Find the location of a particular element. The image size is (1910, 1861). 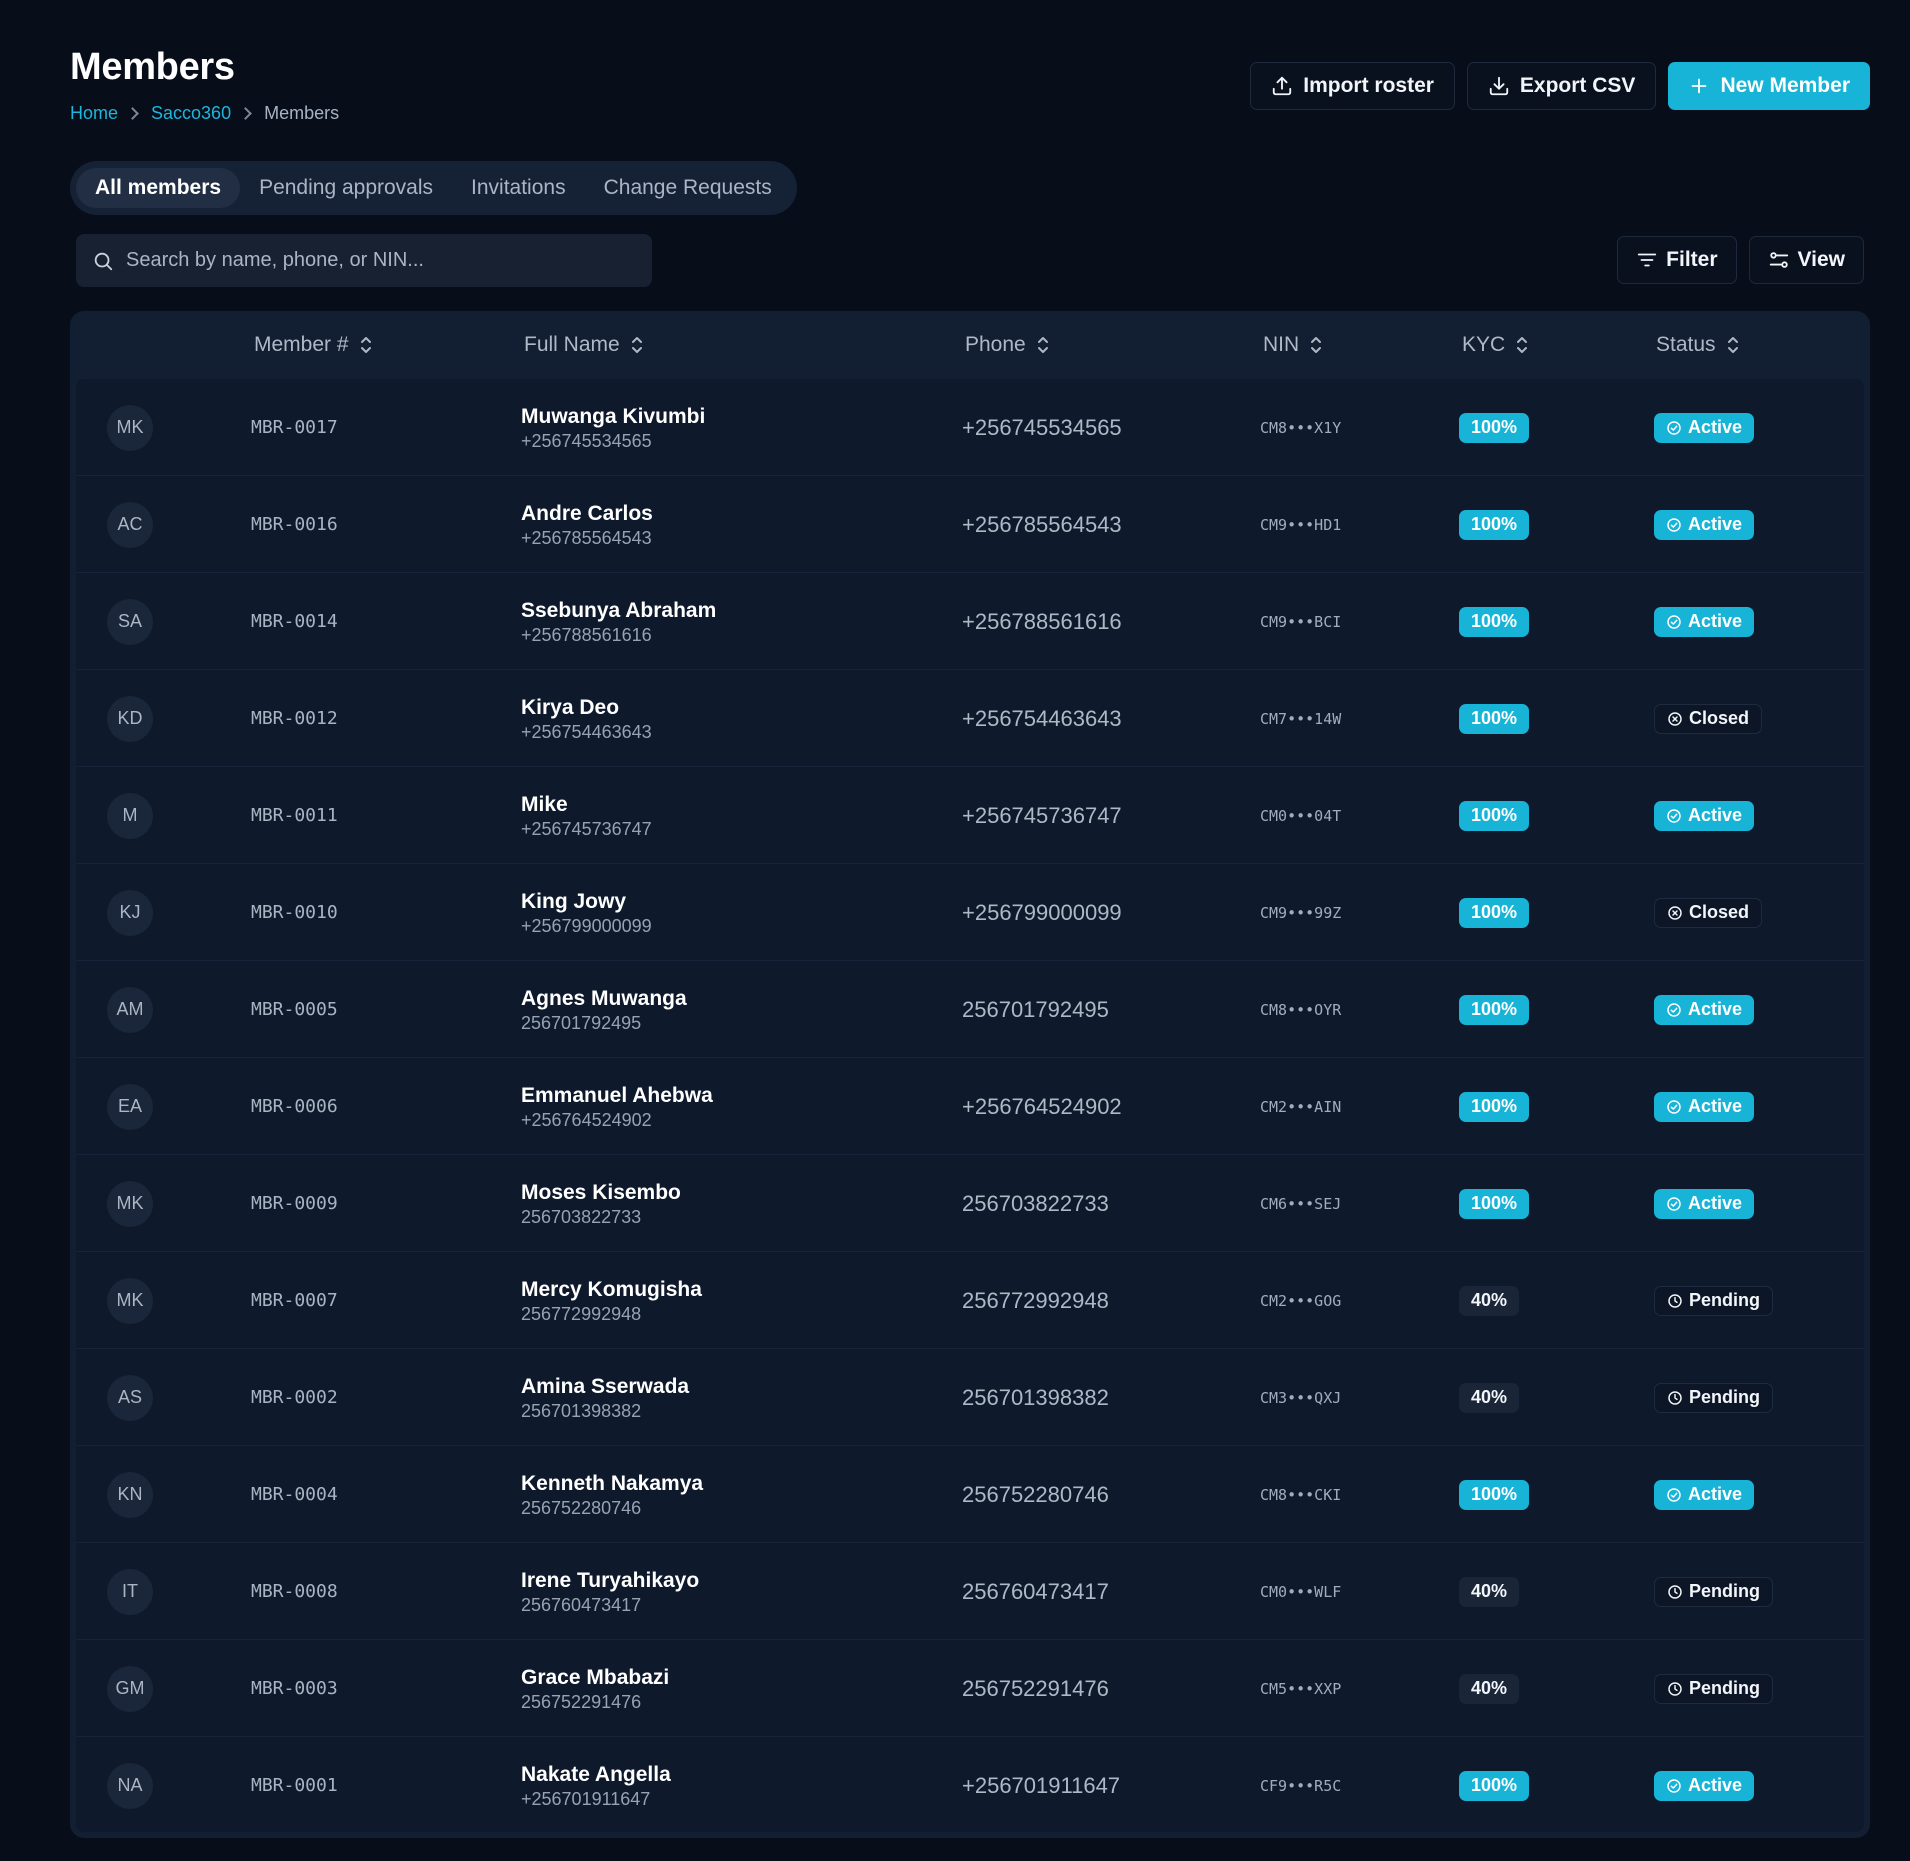

name-cell: Amina Sserwada 256701398382 is located at coordinates (605, 1397).